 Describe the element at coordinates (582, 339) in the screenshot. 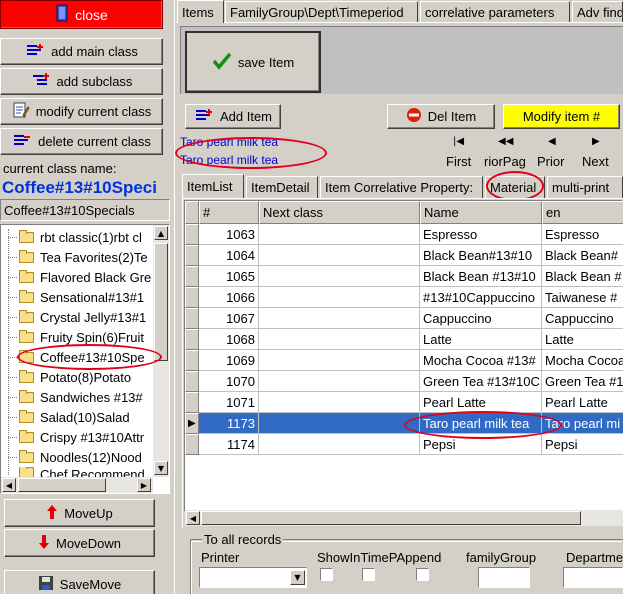

I see `table-cell-en: Latte` at that location.